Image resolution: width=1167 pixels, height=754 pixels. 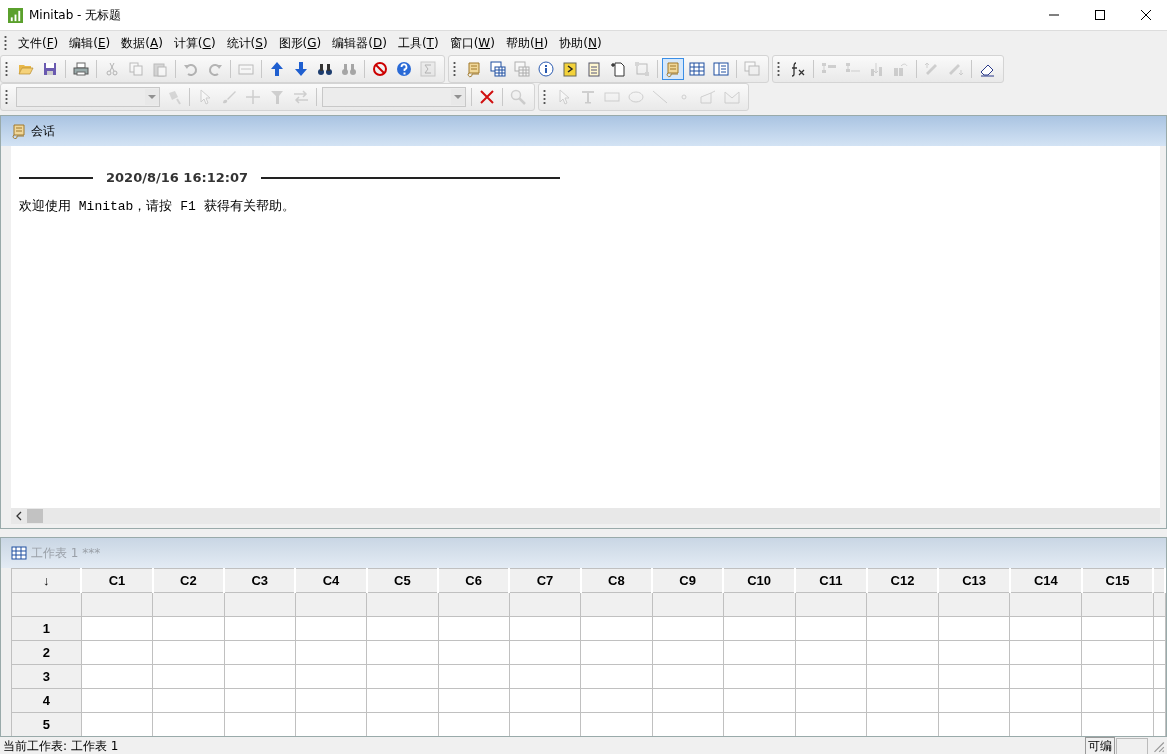 I want to click on column-header: C10, so click(x=759, y=580).